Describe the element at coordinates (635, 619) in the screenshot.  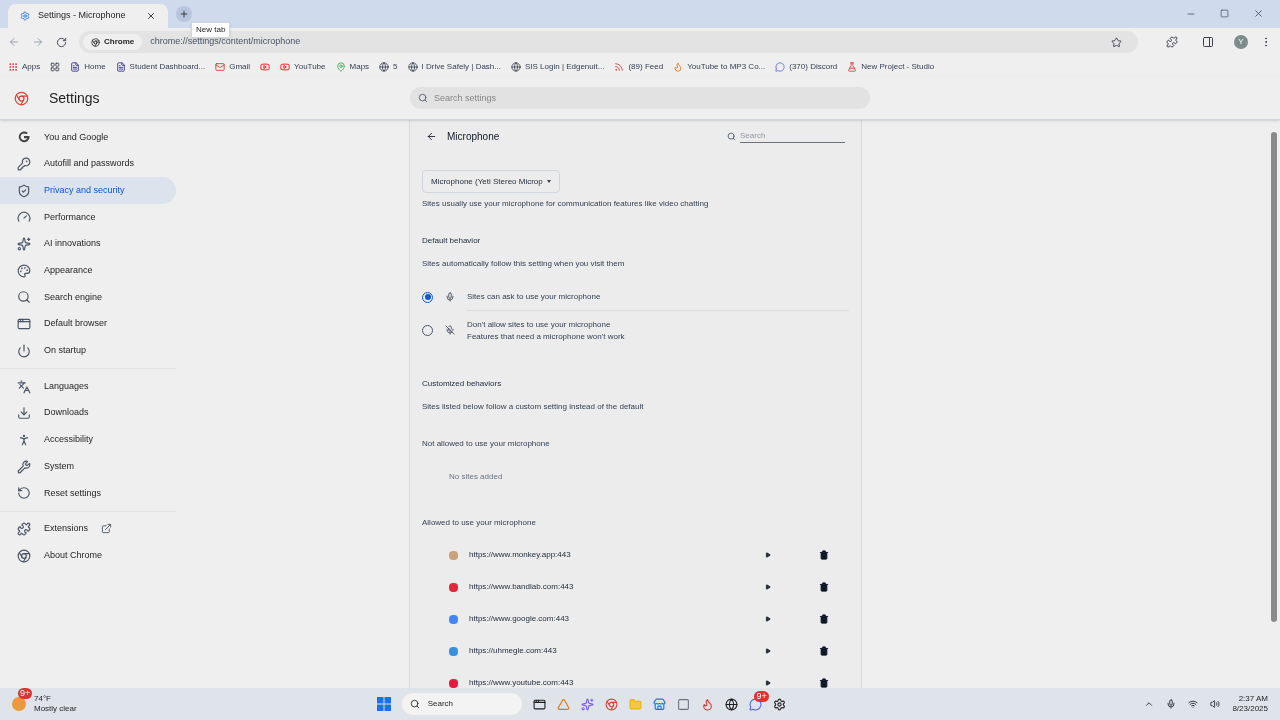
I see `site-row: https://www.google.com:443` at that location.